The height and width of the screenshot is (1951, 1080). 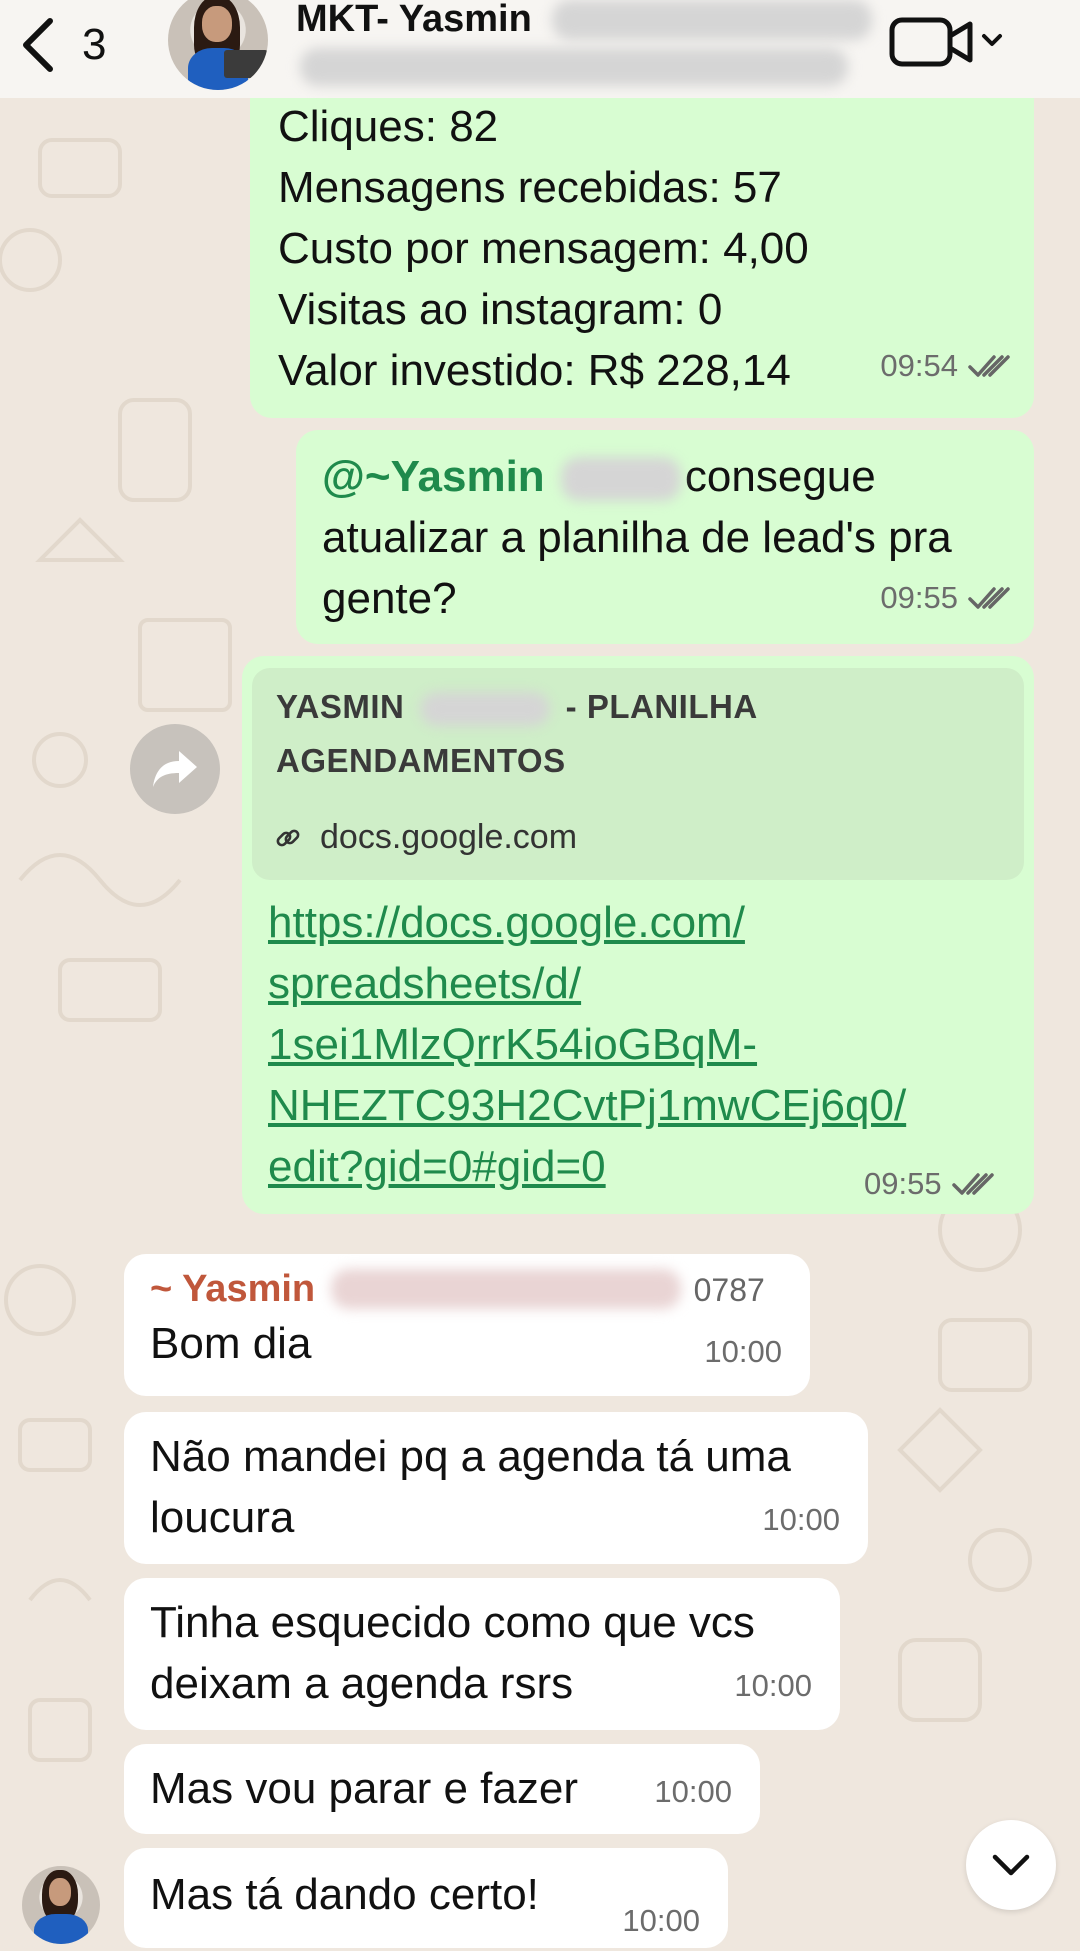 What do you see at coordinates (637, 537) in the screenshot?
I see `message-line: atualizar a planilha de lead's pra` at bounding box center [637, 537].